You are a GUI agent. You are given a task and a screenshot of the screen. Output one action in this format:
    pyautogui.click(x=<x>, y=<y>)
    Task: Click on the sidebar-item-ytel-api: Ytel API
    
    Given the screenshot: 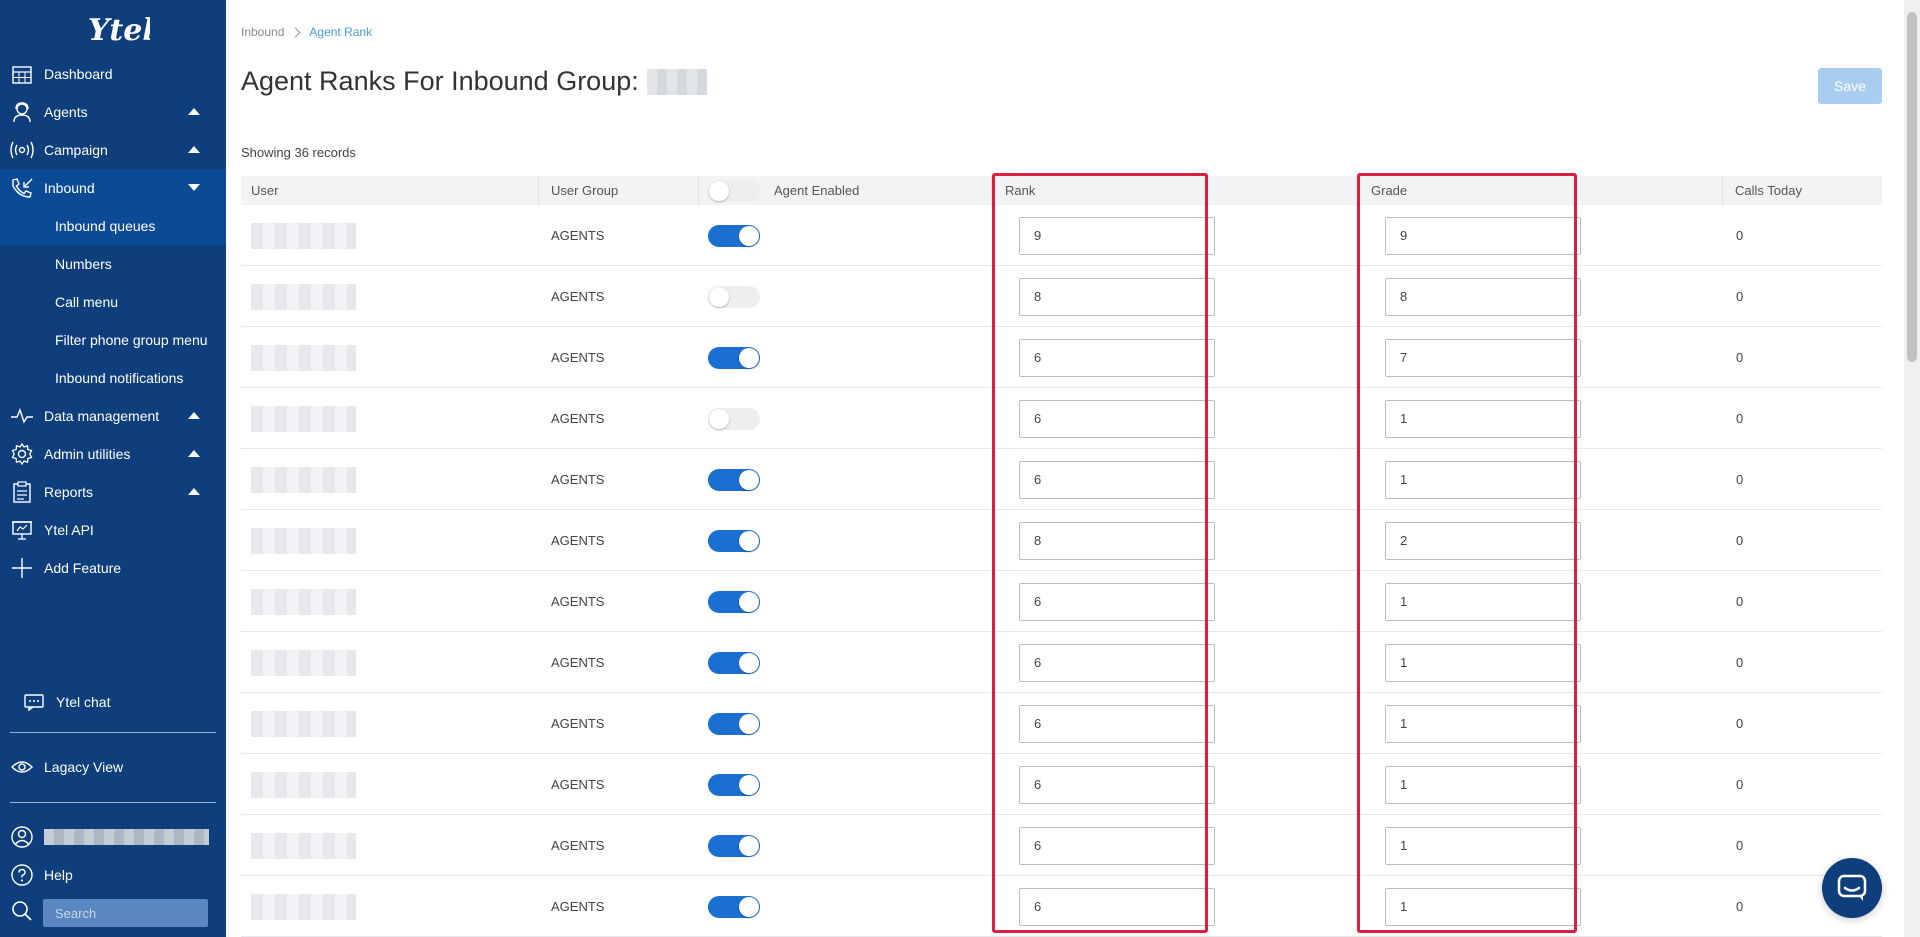 What is the action you would take?
    pyautogui.click(x=113, y=530)
    